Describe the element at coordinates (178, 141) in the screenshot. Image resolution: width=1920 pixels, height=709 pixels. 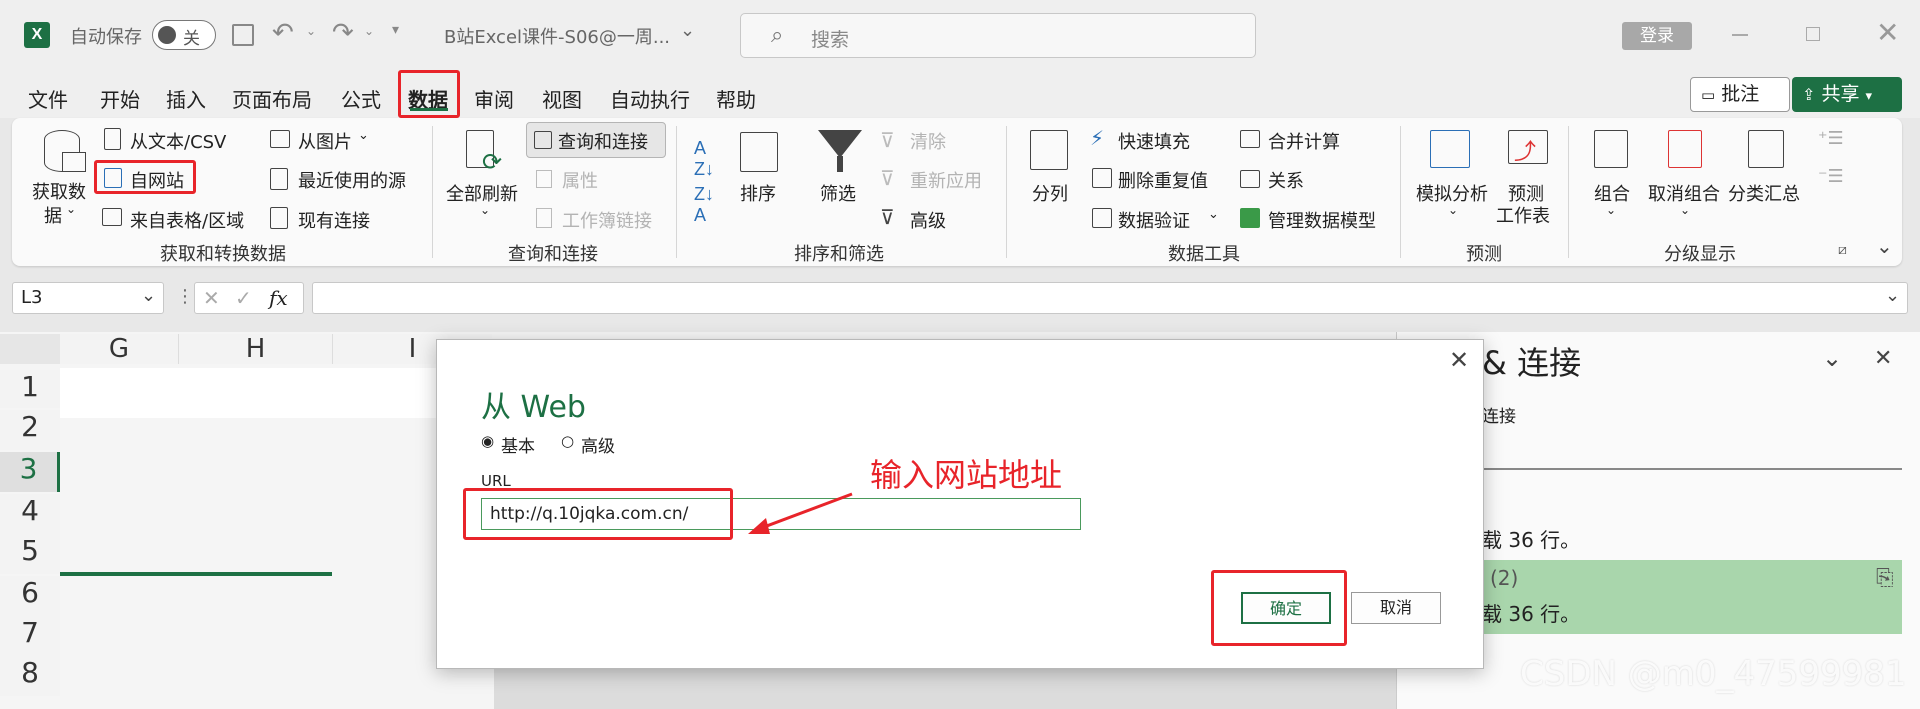
I see `from-text-csv-button: 从文本/CSV` at that location.